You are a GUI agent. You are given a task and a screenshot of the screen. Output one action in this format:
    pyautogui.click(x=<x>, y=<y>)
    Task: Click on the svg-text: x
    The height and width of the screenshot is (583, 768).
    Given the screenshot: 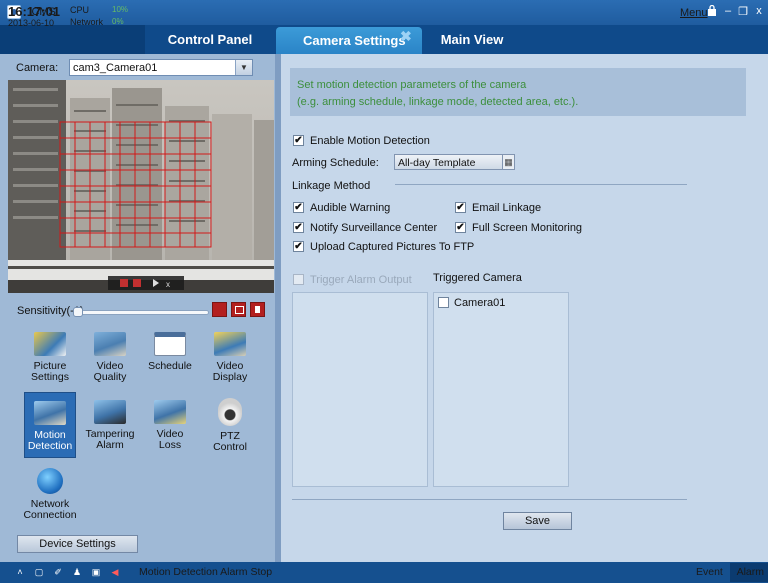 What is the action you would take?
    pyautogui.click(x=168, y=284)
    